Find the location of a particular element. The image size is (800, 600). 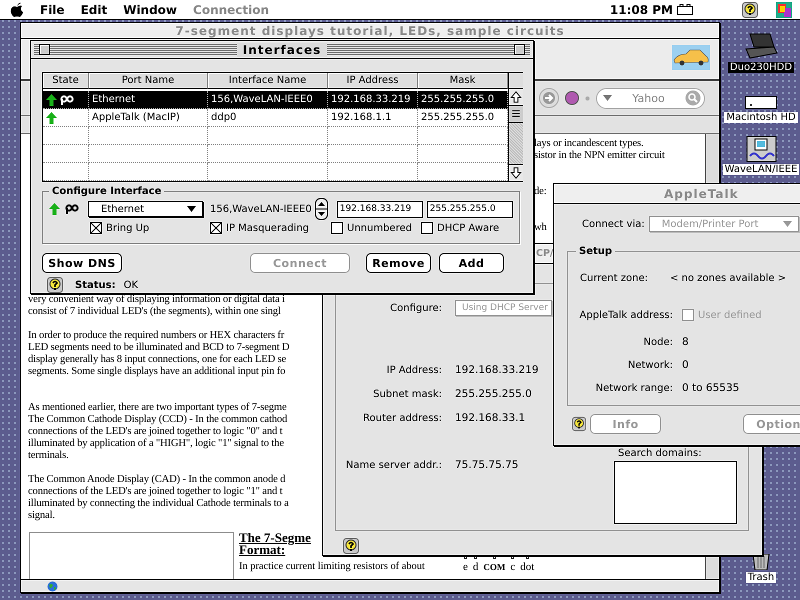

caret-icon is located at coordinates (191, 209).